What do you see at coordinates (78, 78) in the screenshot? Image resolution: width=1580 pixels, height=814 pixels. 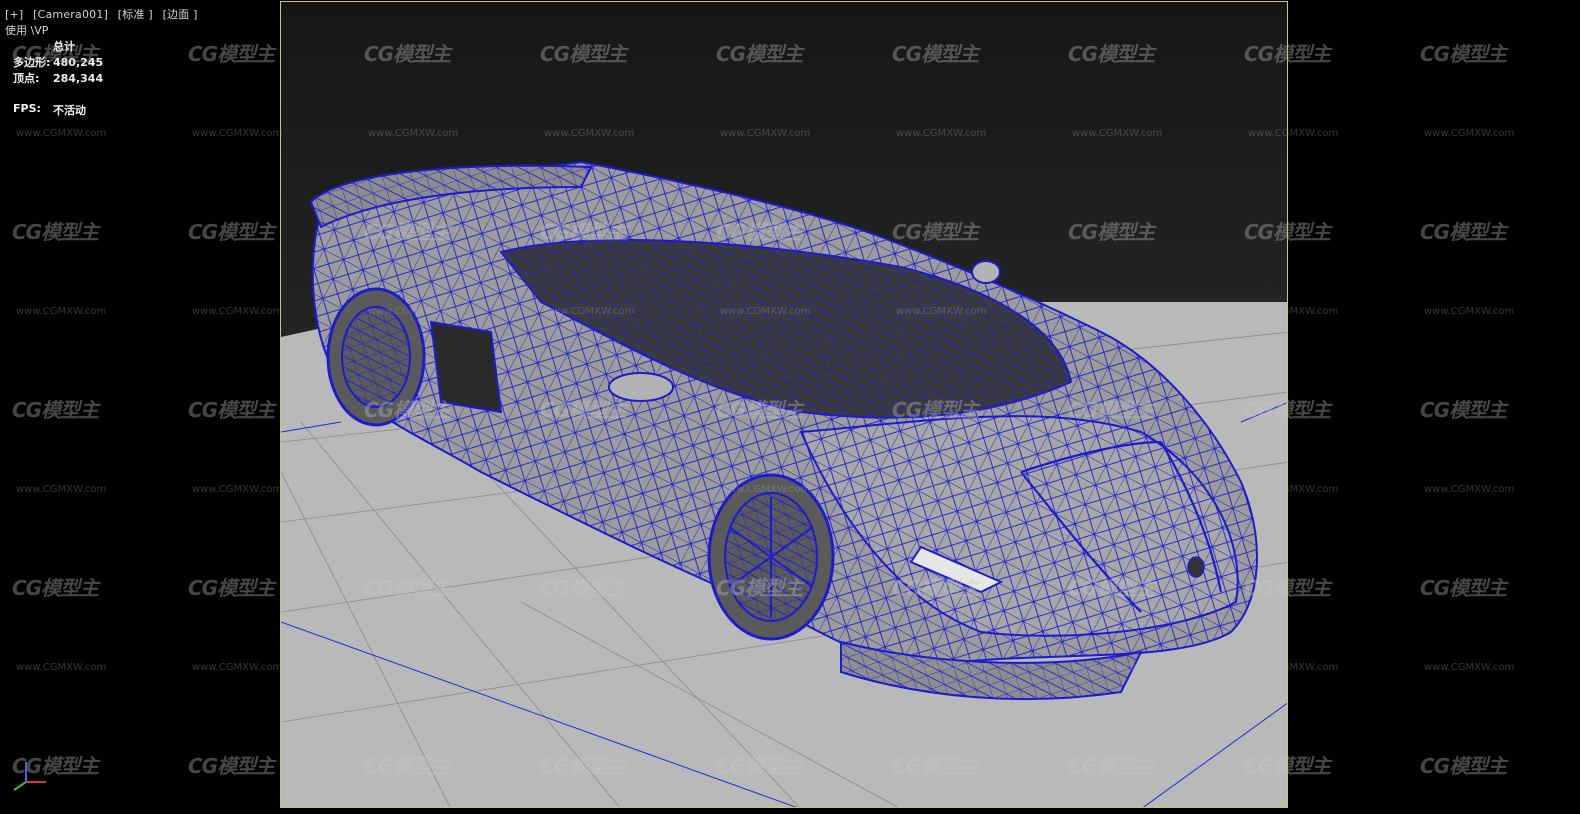 I see `verts-value: 284,344` at bounding box center [78, 78].